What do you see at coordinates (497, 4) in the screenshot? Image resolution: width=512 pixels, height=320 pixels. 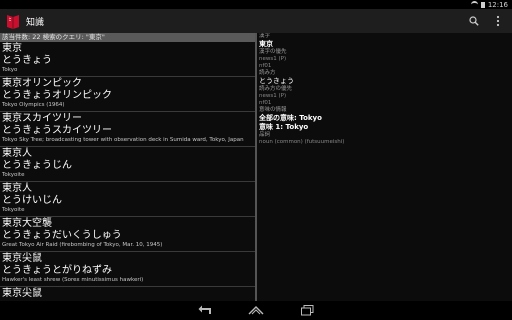 I see `clock: 12:16` at bounding box center [497, 4].